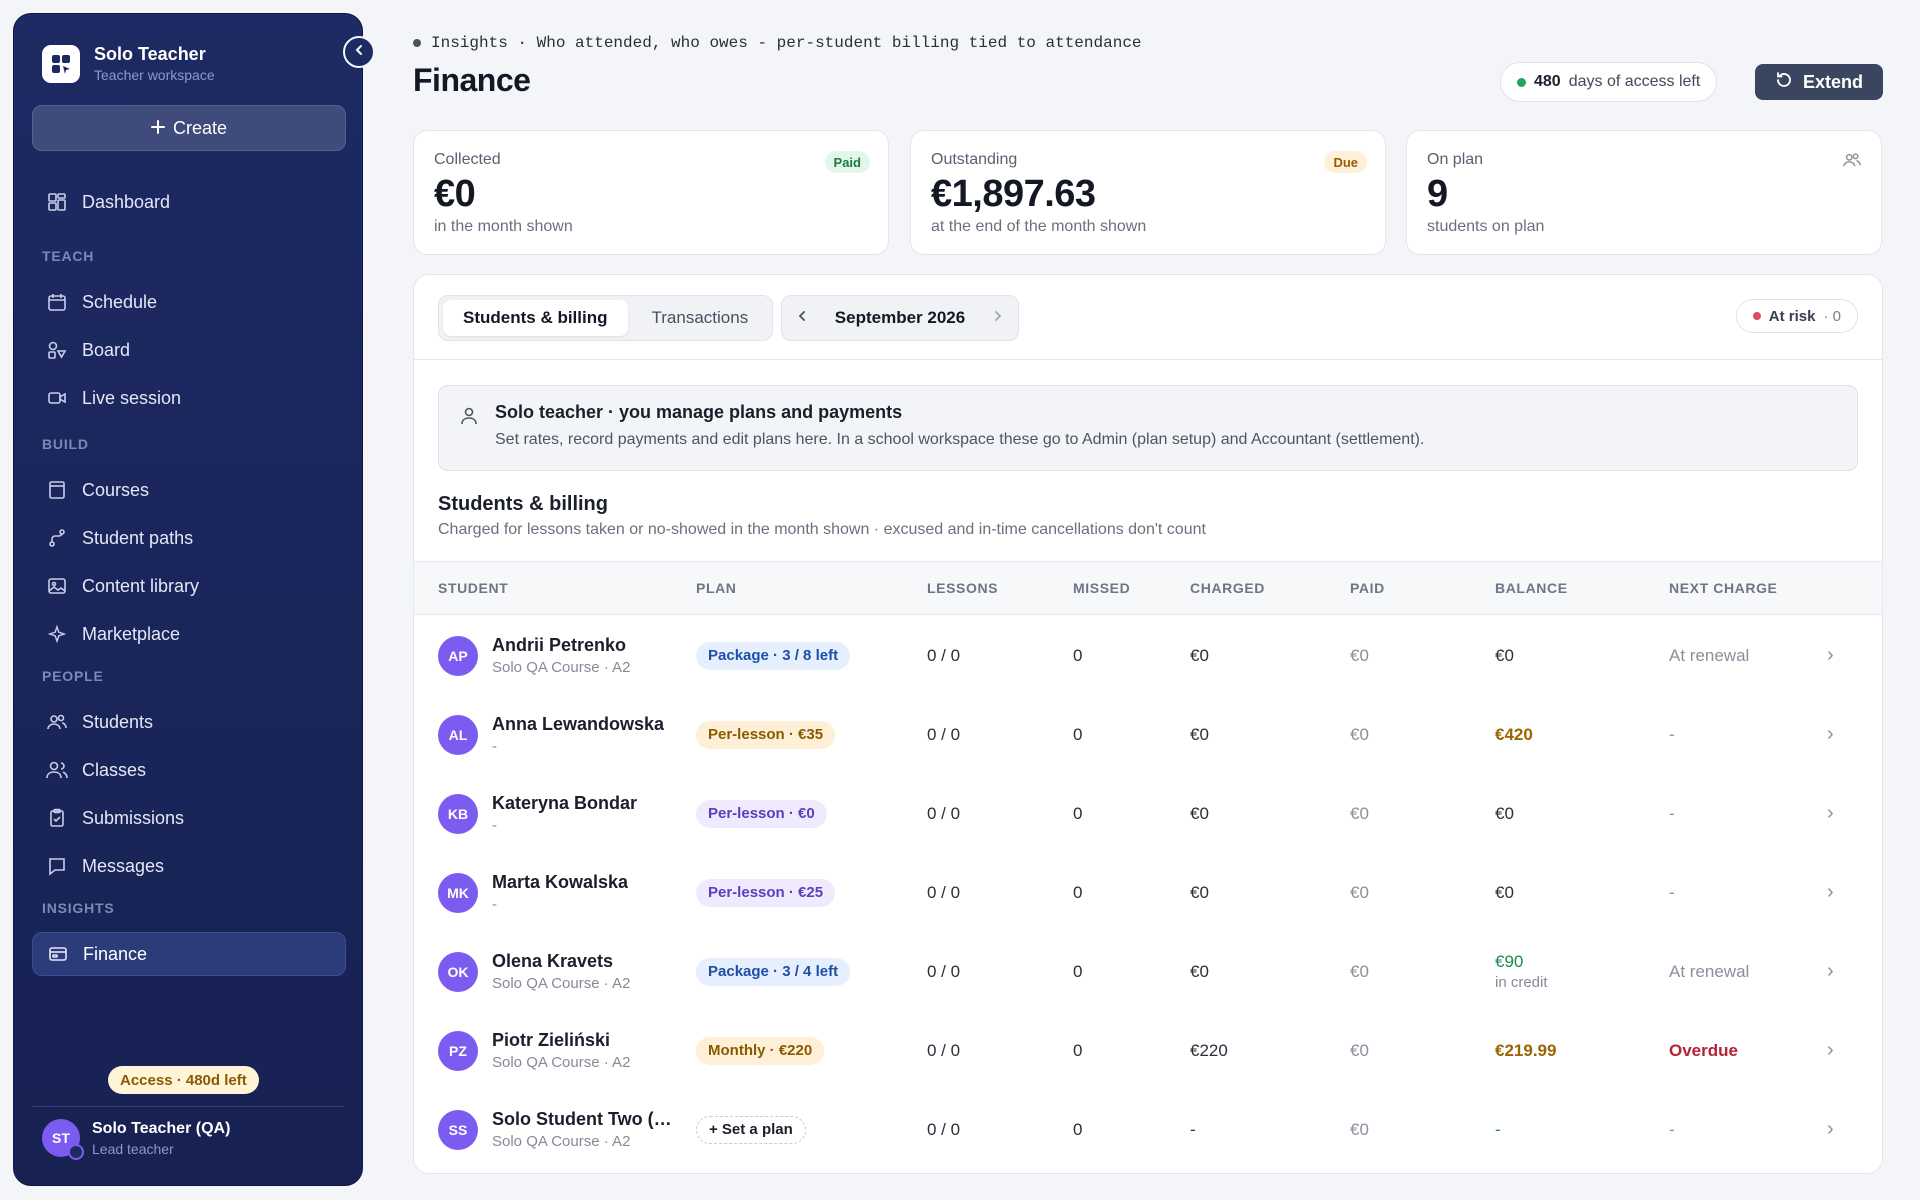  Describe the element at coordinates (189, 954) in the screenshot. I see `sidebar-item-finance: Finance` at that location.